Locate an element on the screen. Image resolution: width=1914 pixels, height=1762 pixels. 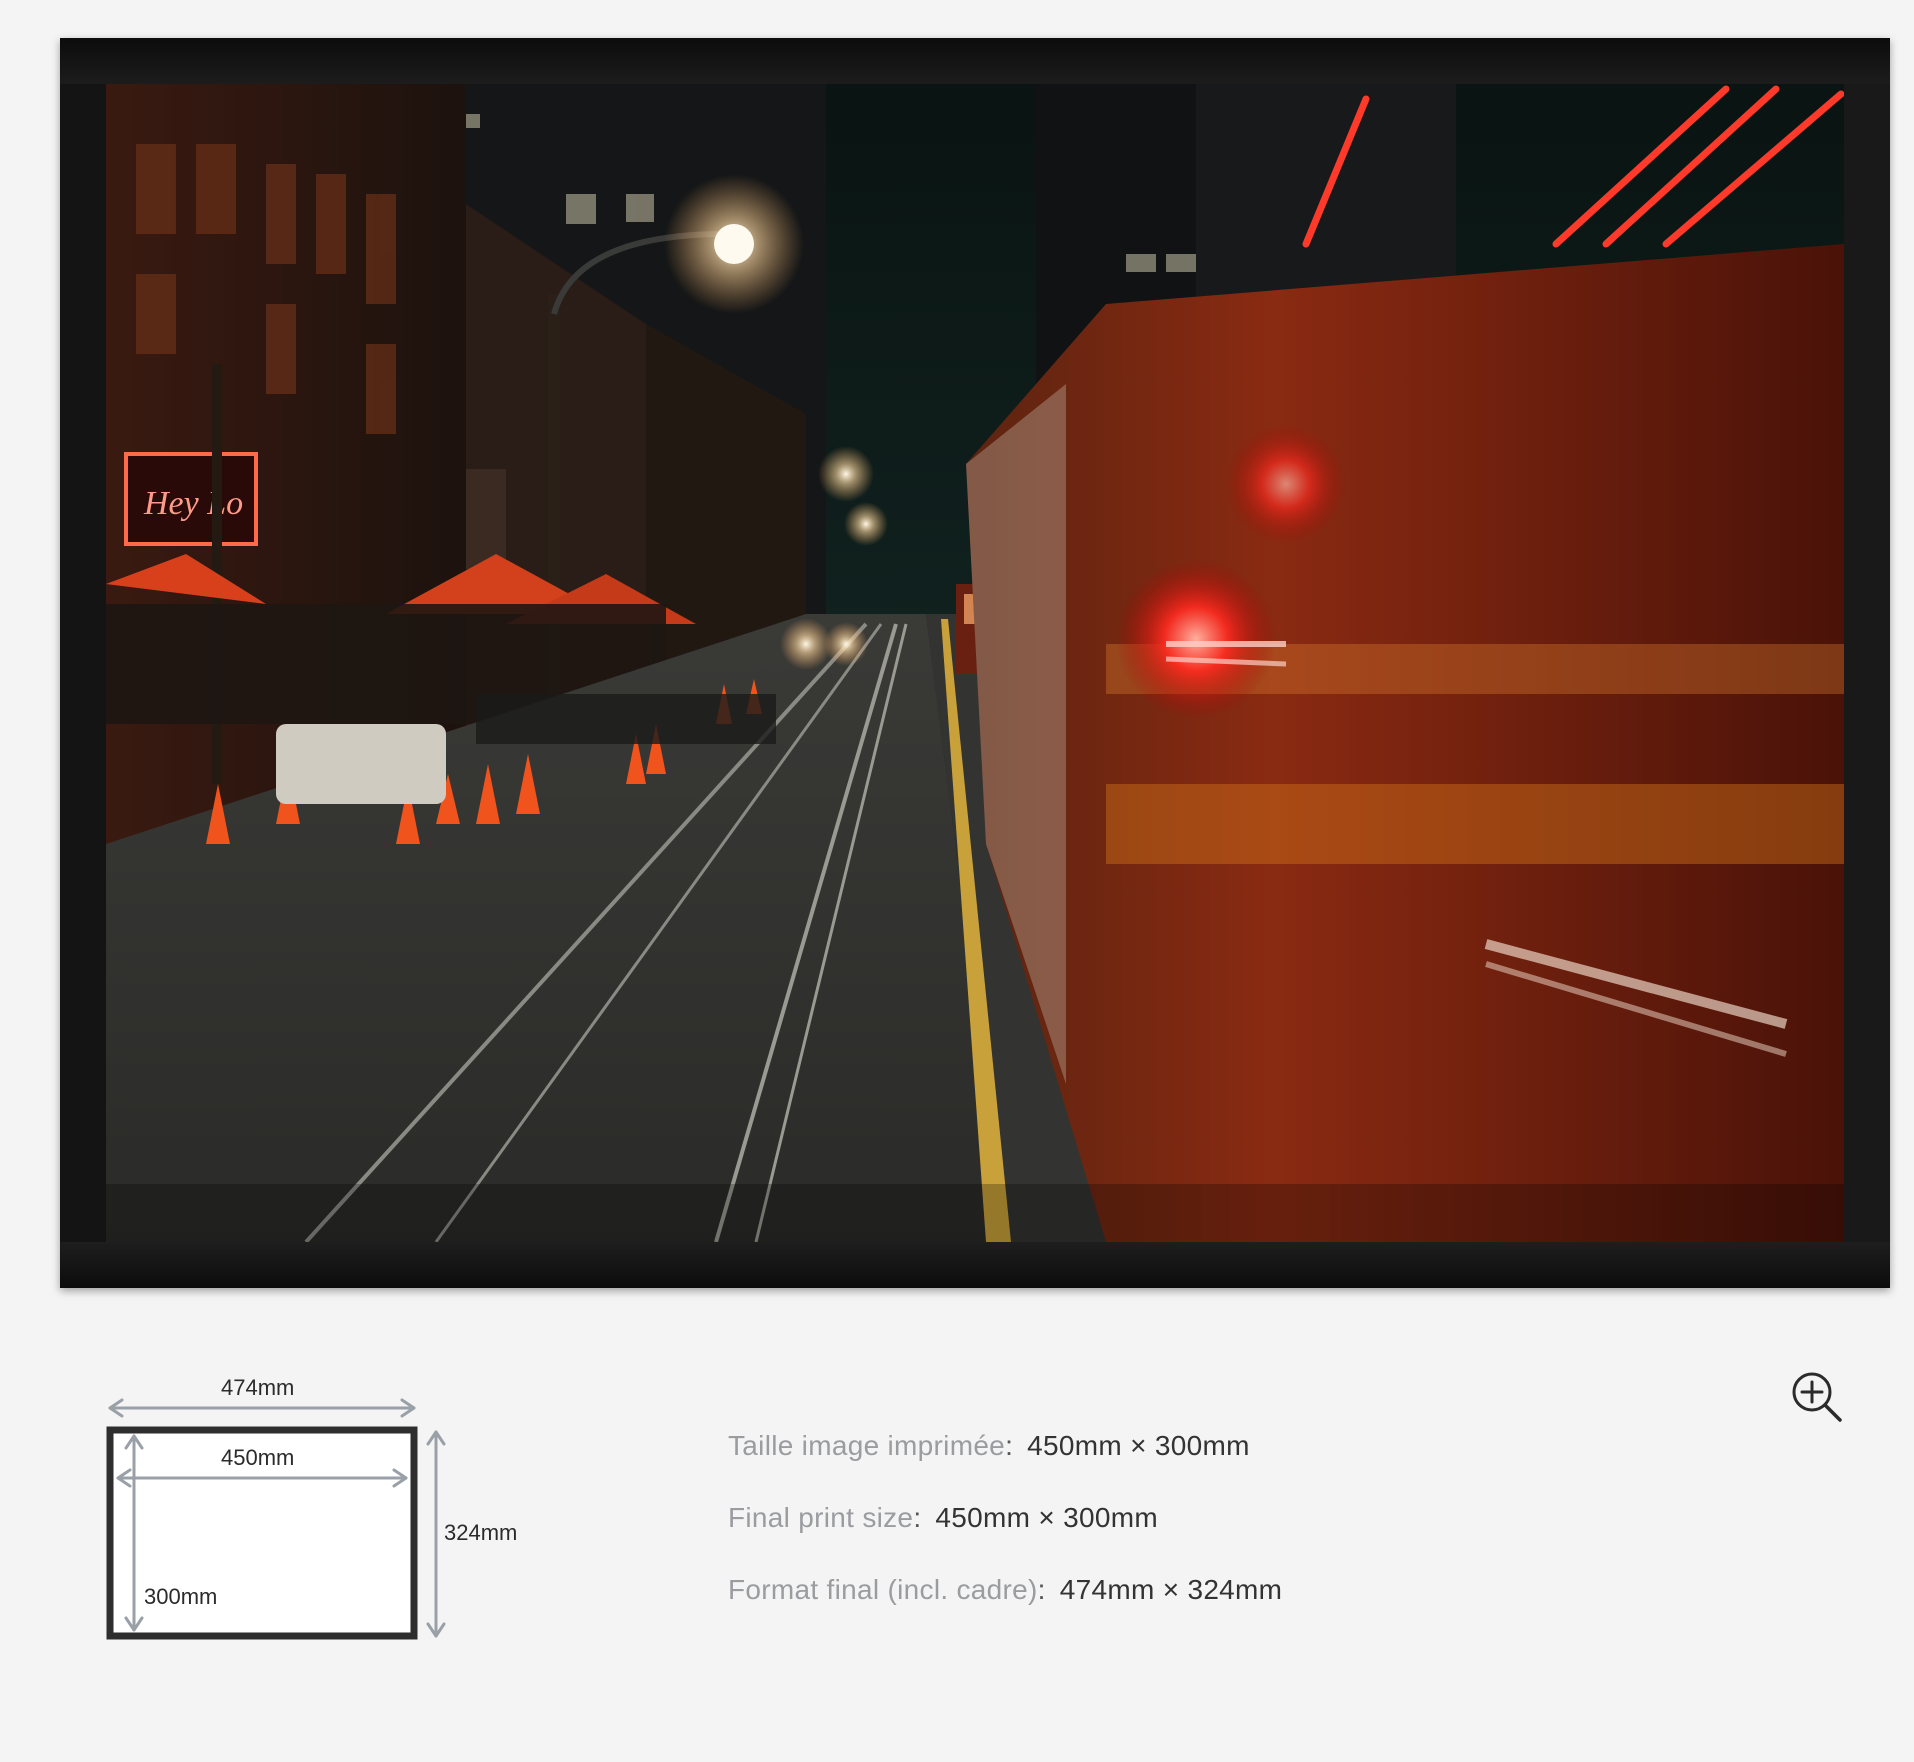
spec-value: 474mm × 324mm is located at coordinates (1171, 1589).